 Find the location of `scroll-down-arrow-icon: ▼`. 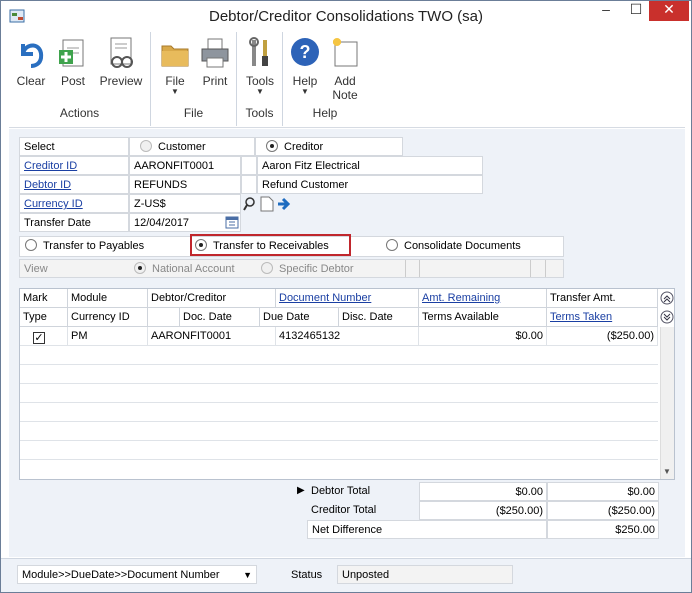

scroll-down-arrow-icon: ▼ is located at coordinates (667, 471).